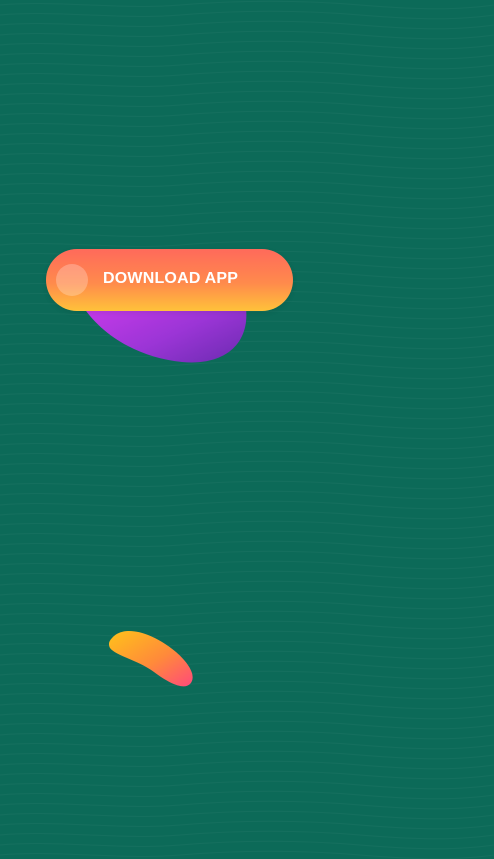 Image resolution: width=494 pixels, height=859 pixels. Describe the element at coordinates (150, 658) in the screenshot. I see `orange-blob-decoration` at that location.